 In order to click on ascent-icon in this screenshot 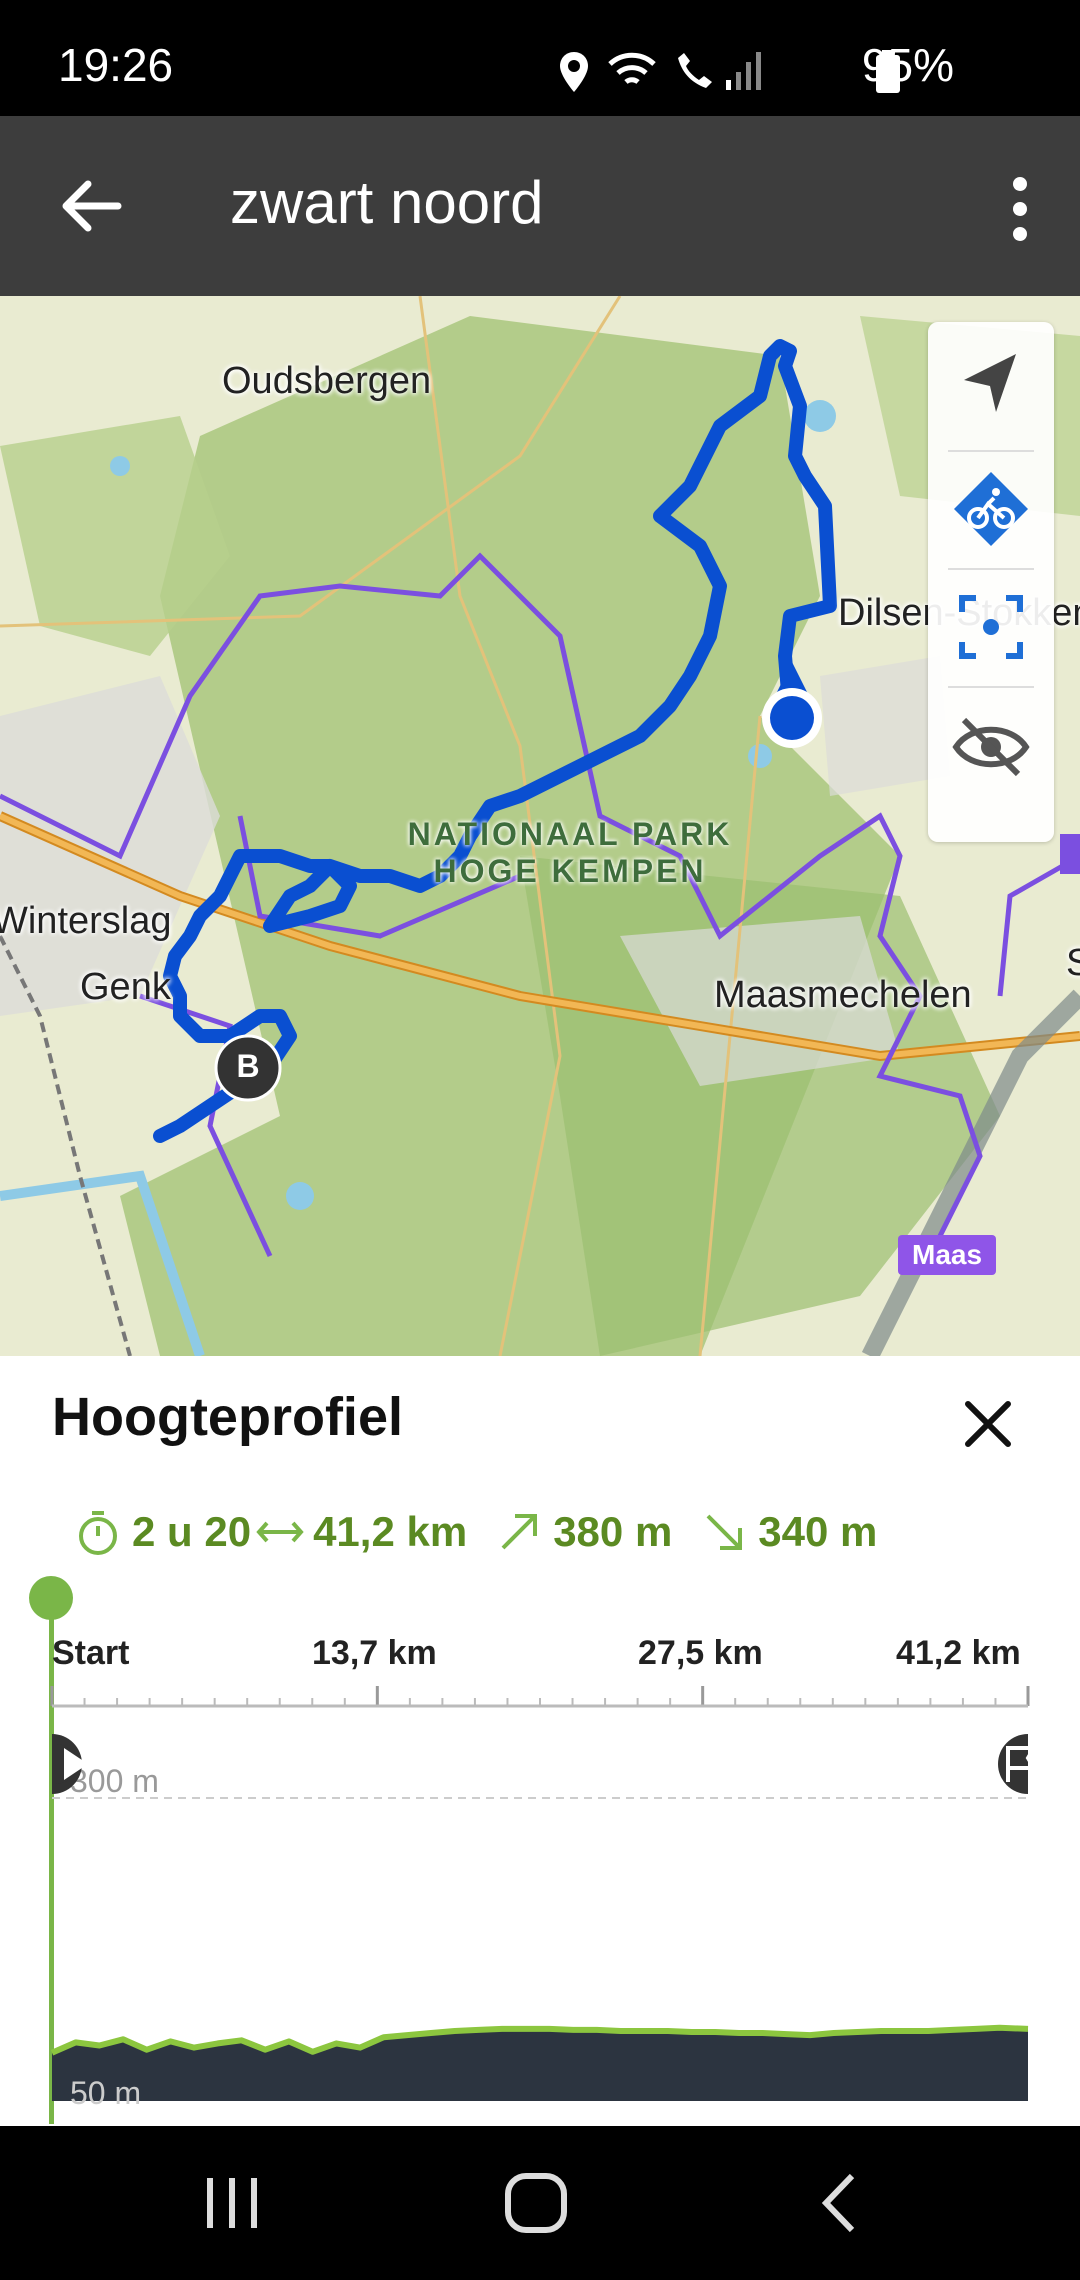, I will do `click(519, 1532)`.